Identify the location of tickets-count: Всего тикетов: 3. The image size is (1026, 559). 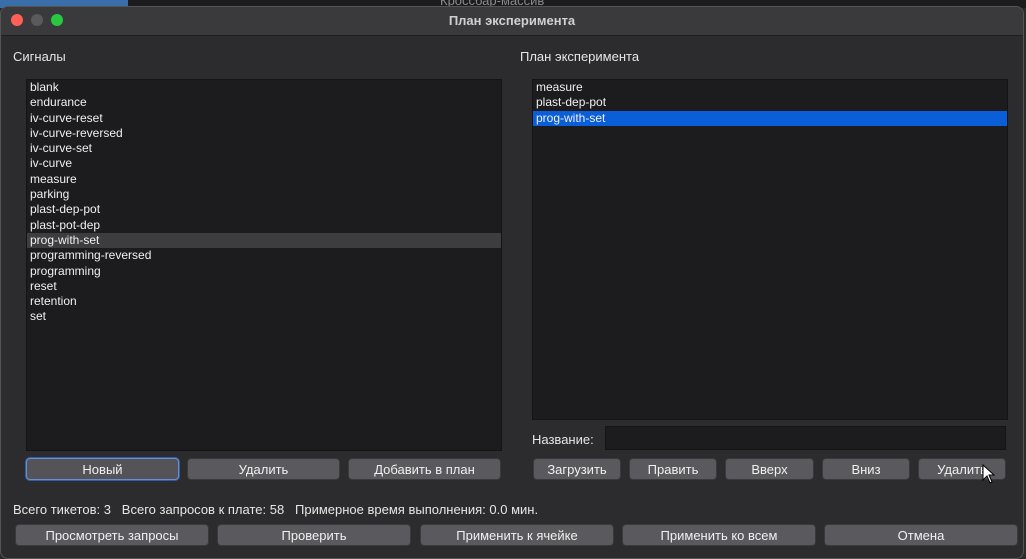
(62, 509).